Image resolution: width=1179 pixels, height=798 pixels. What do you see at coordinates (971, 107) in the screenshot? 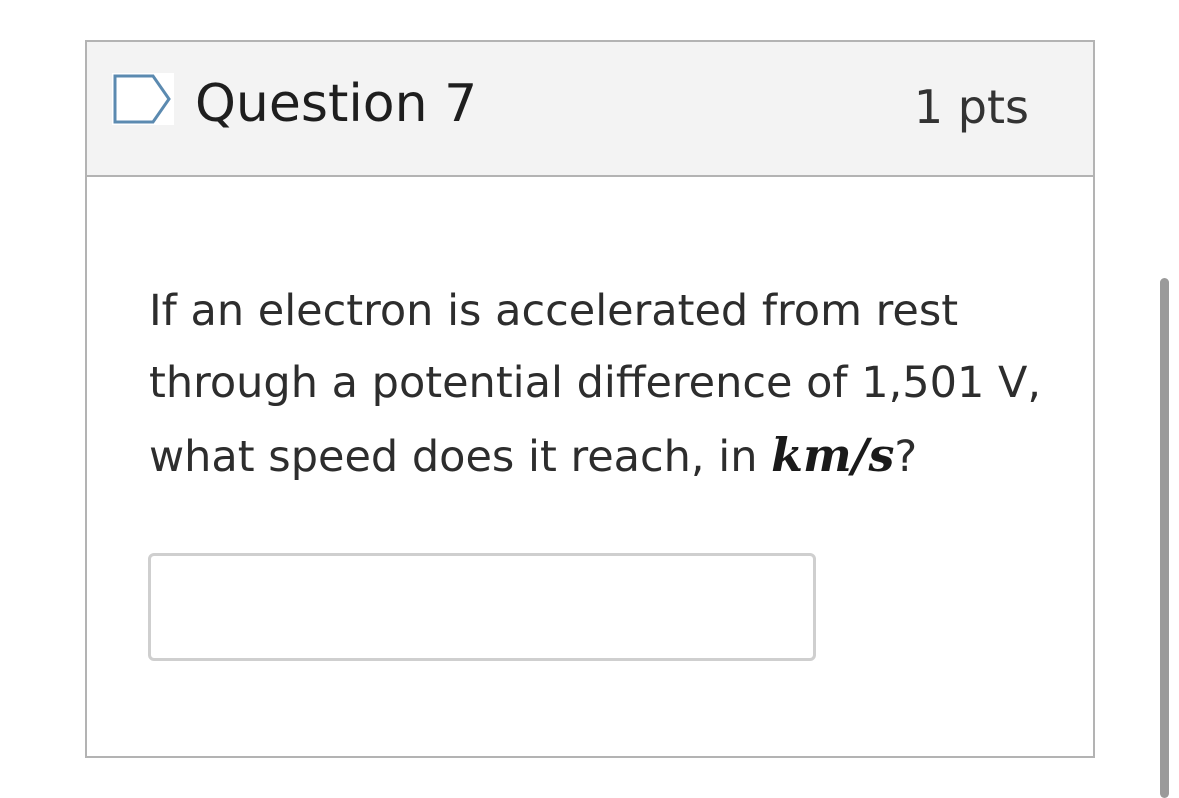
I see `question-points: 1 pts` at bounding box center [971, 107].